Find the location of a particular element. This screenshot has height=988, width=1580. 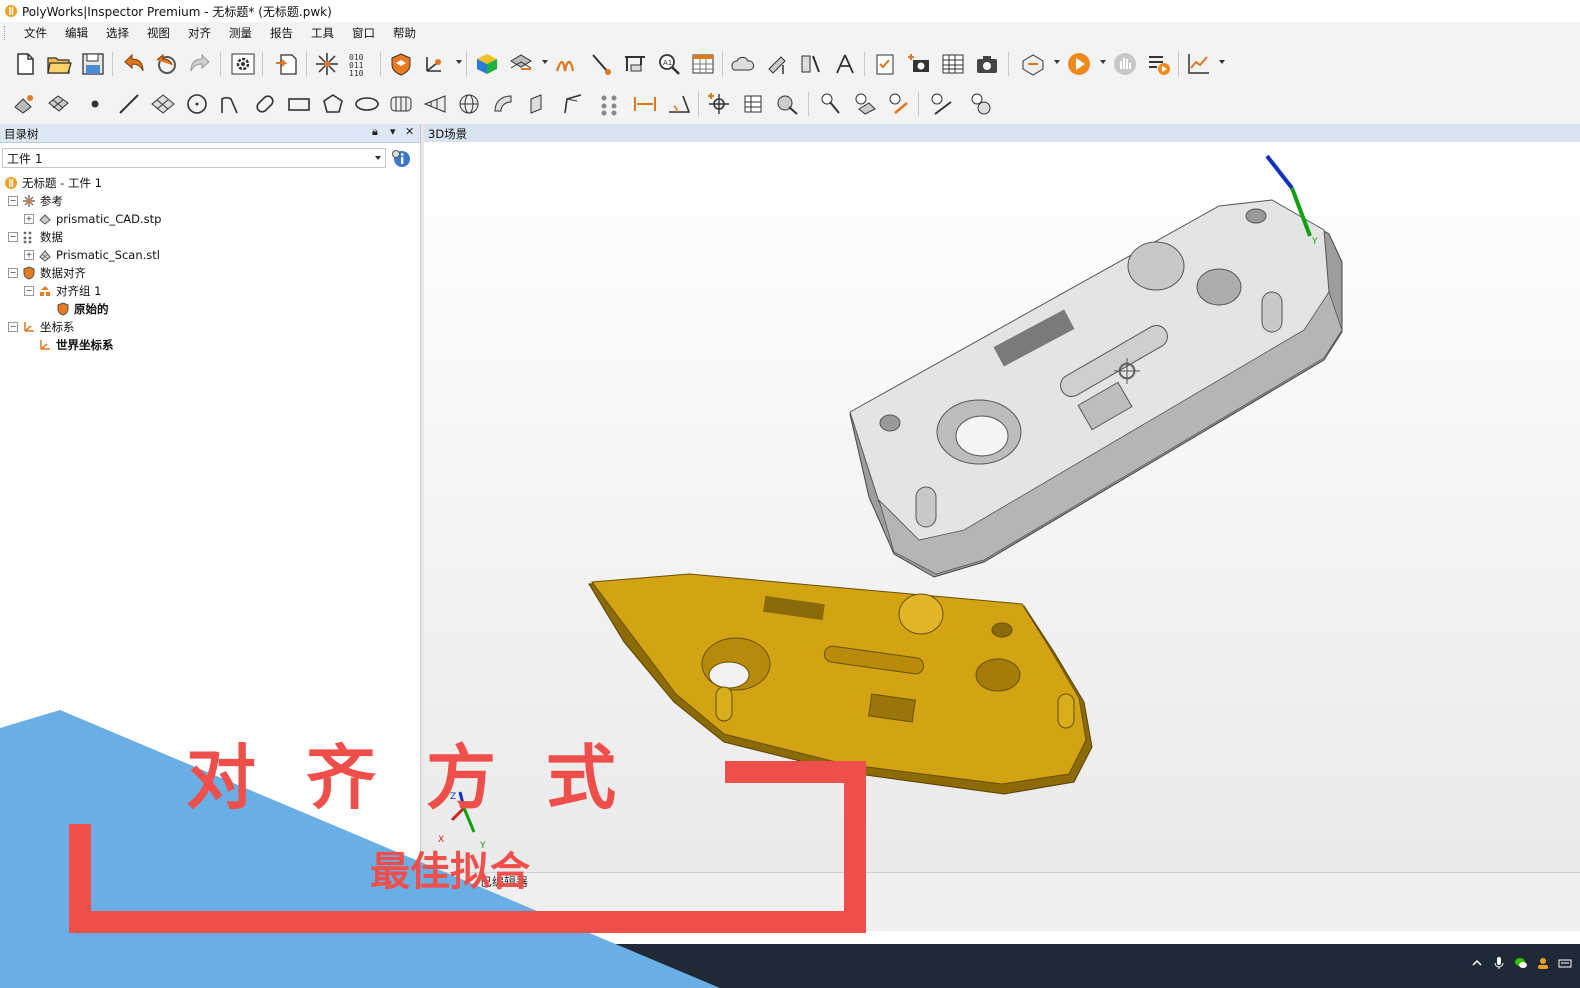

import-button is located at coordinates (287, 64).